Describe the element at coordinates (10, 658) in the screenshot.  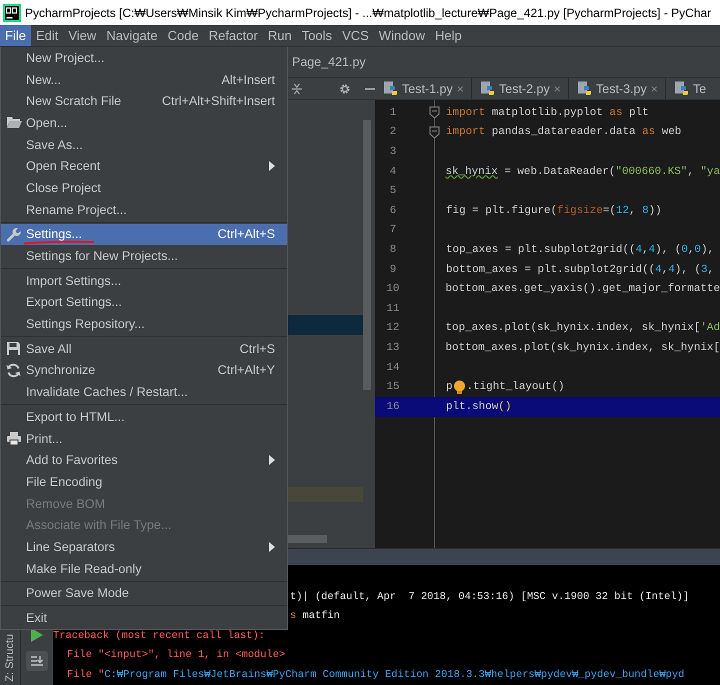
I see `structure-side-tab: Z: Structu` at that location.